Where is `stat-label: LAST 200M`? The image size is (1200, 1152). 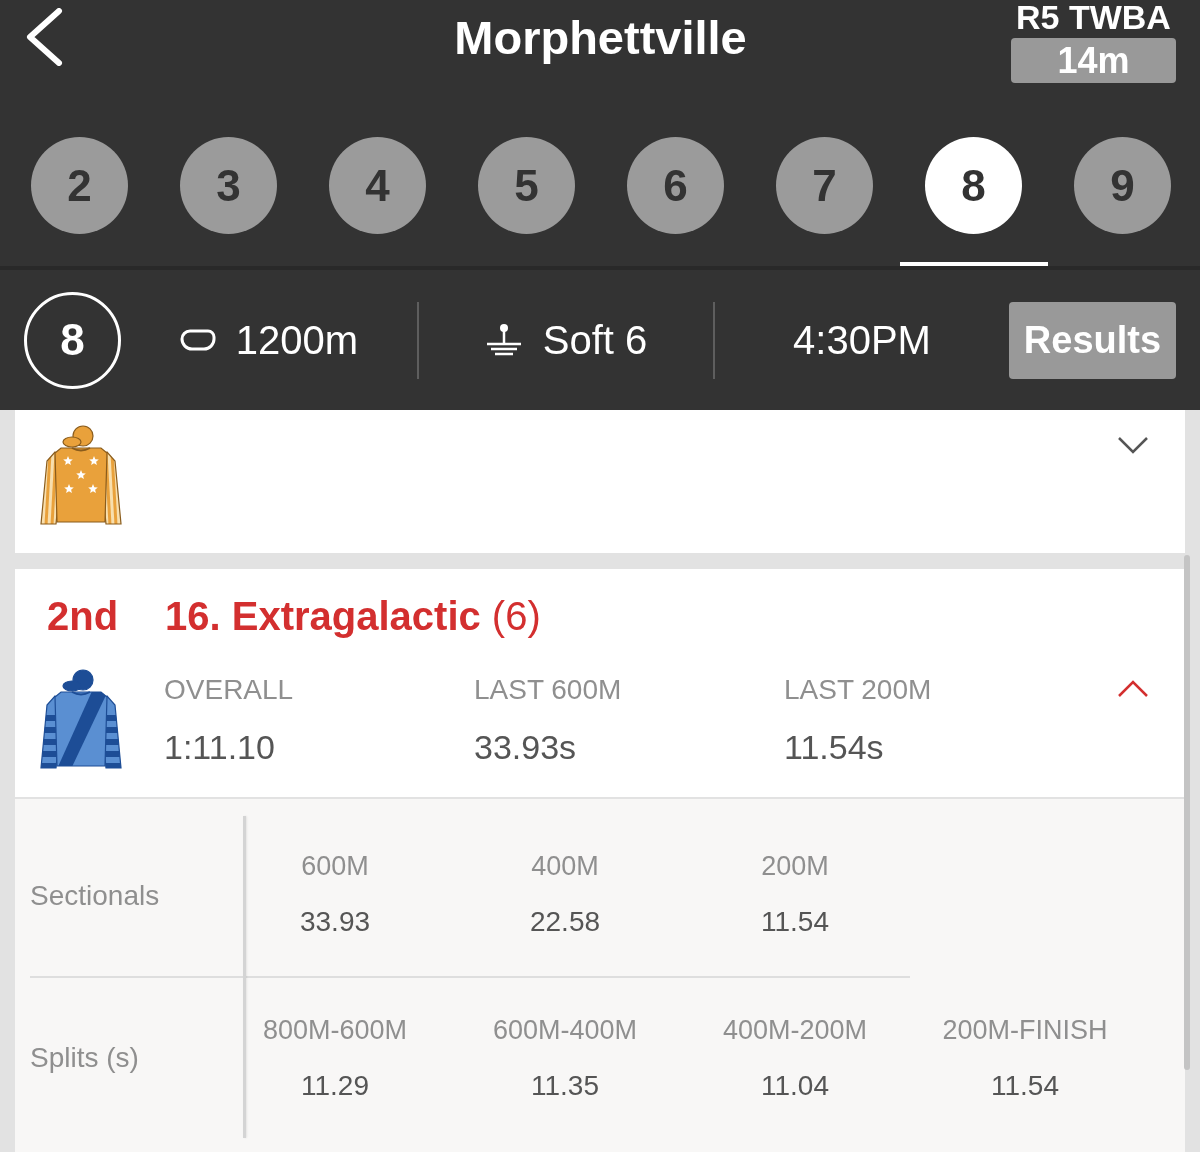 stat-label: LAST 200M is located at coordinates (858, 690).